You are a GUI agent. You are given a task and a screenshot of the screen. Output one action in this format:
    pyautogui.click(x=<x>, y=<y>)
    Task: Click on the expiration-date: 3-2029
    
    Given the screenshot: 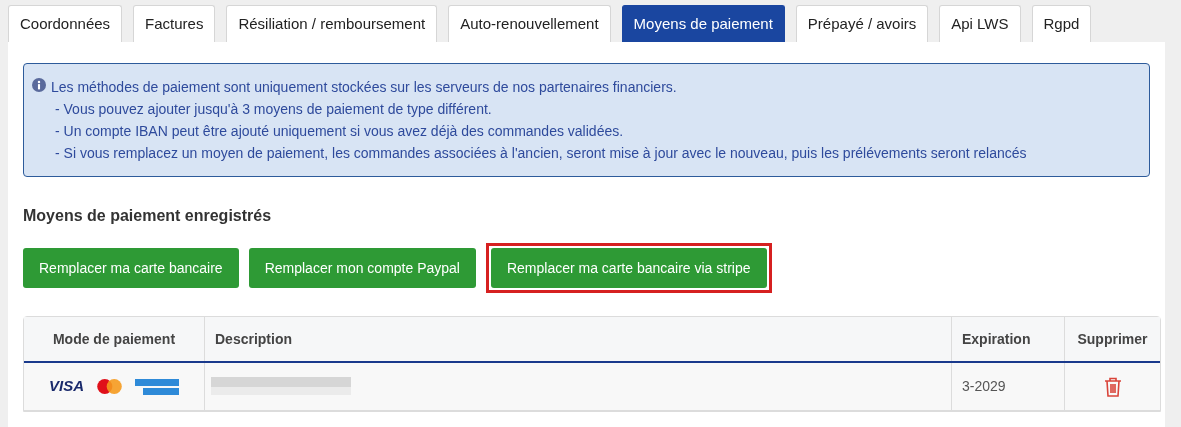 What is the action you would take?
    pyautogui.click(x=984, y=386)
    